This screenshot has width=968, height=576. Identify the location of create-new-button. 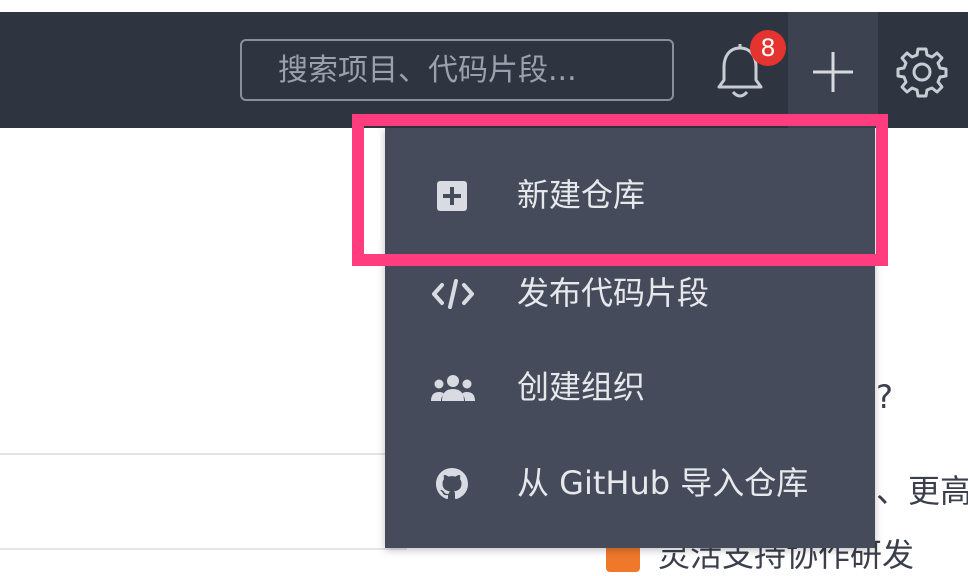
(833, 70).